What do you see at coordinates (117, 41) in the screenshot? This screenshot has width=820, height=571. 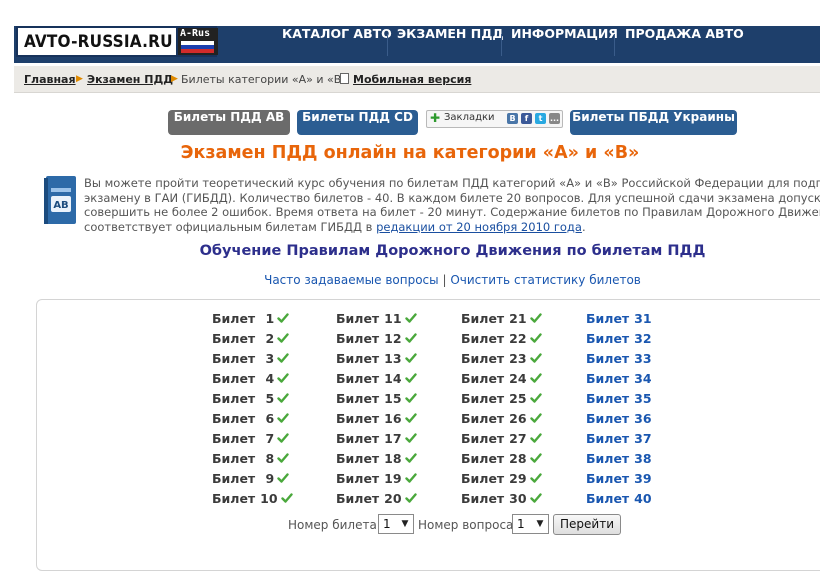 I see `site-logo: AVTO-RUSSIA.RU A-Rus` at bounding box center [117, 41].